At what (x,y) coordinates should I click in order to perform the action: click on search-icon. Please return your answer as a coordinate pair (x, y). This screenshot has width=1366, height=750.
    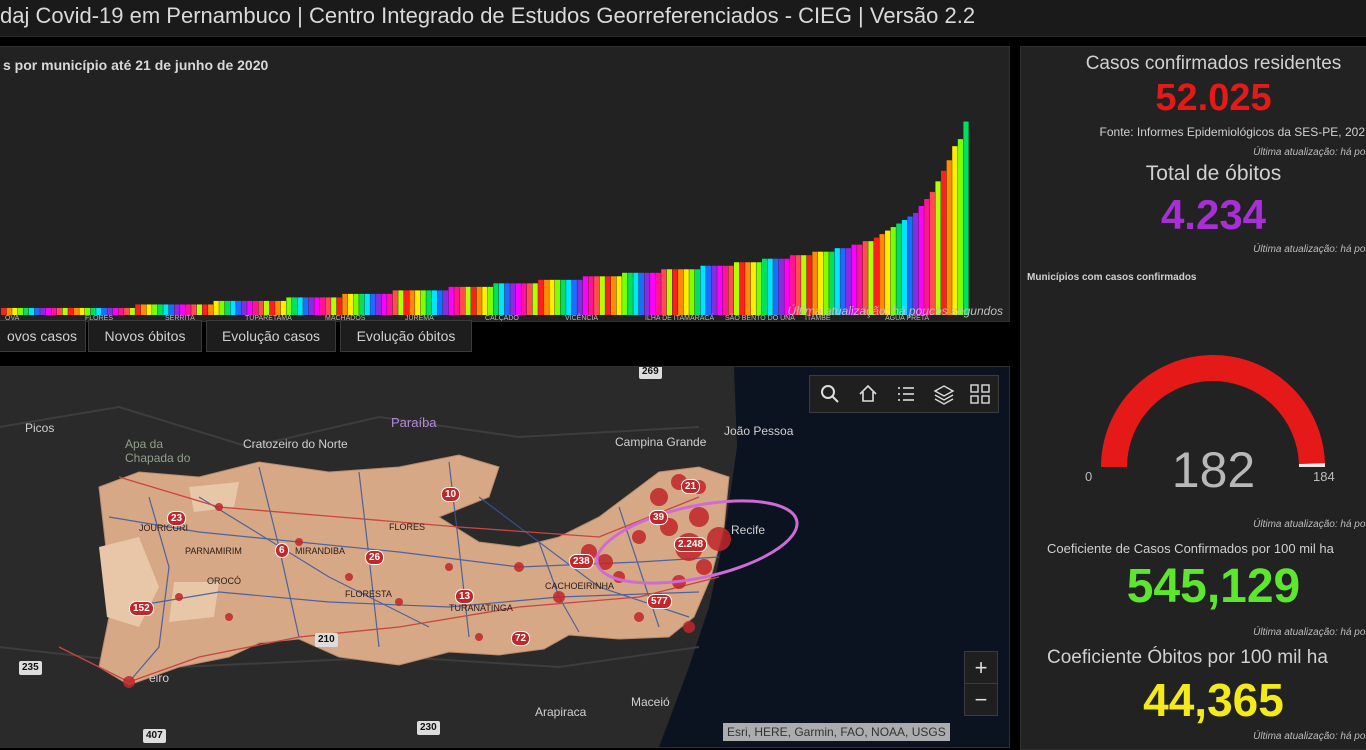
    Looking at the image, I should click on (830, 394).